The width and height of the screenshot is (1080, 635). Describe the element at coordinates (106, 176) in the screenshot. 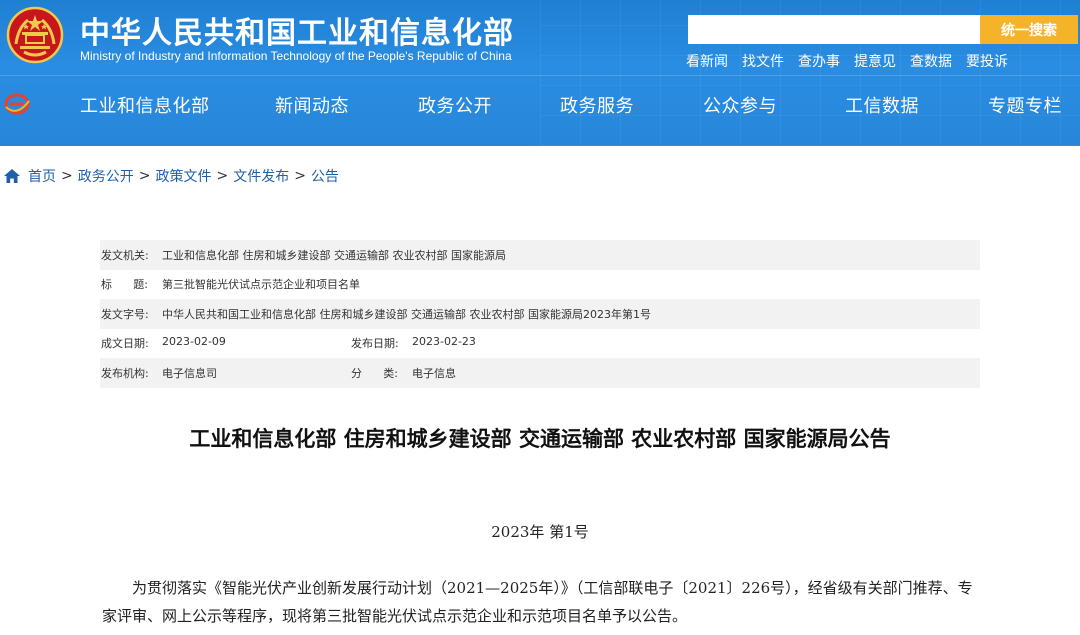

I see `breadcrumb-government-affairs: 政务公开` at that location.